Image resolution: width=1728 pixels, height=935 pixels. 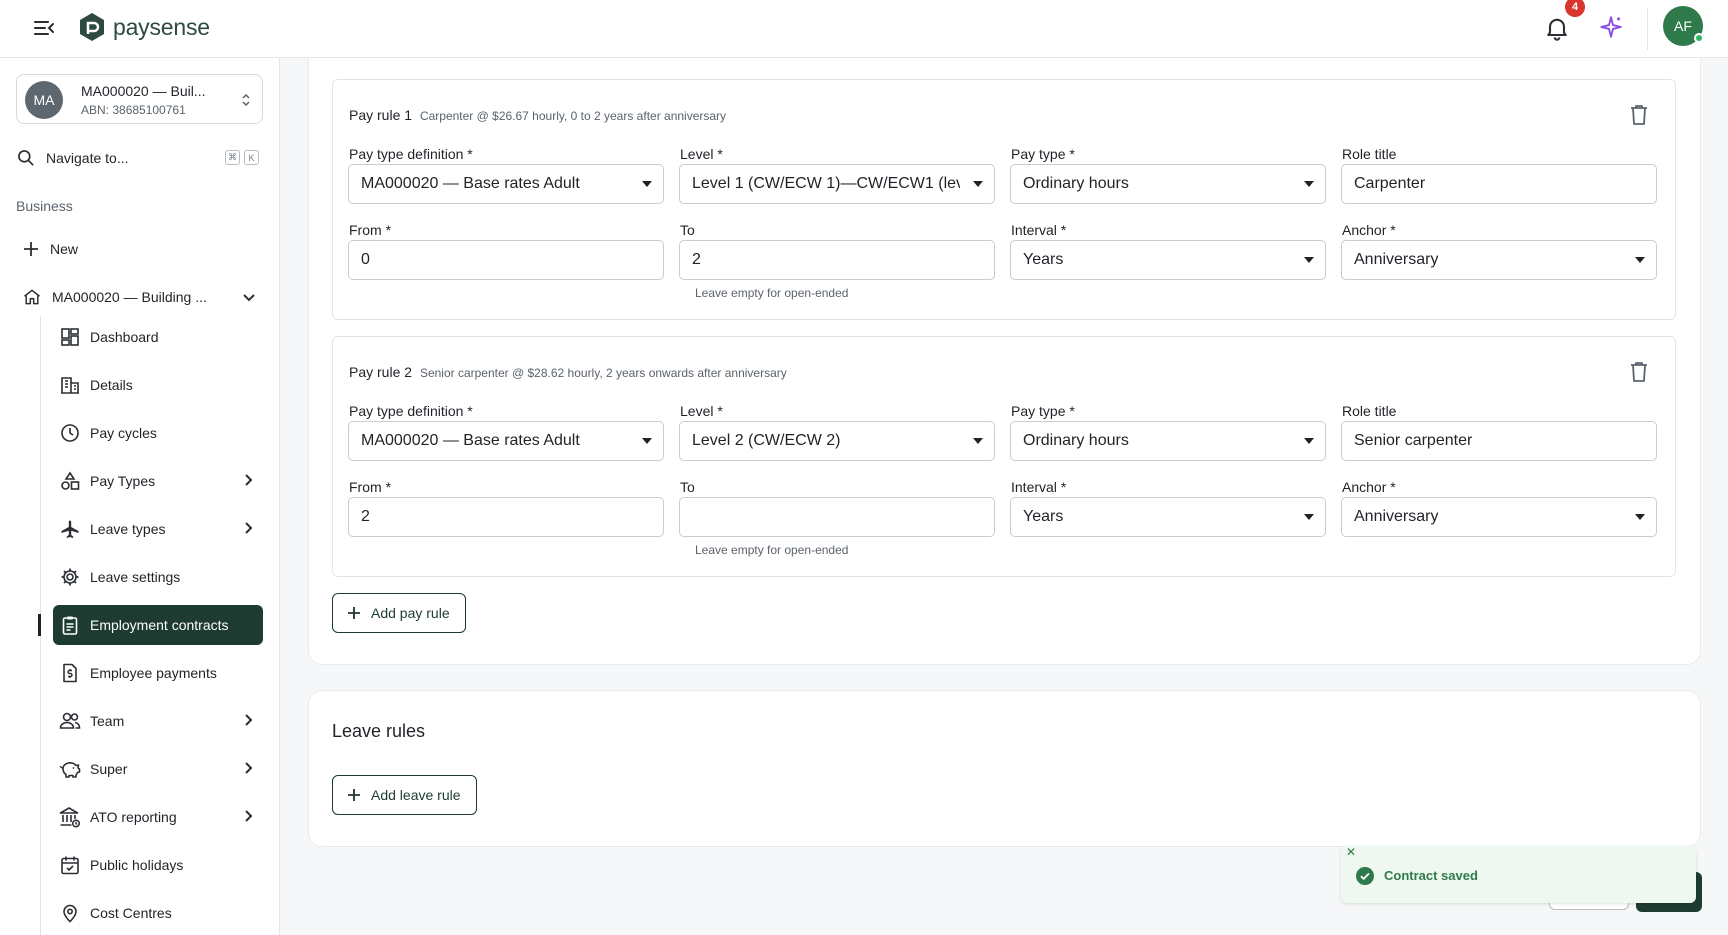 I want to click on sidebar-item-pay-cycles: Pay cycles, so click(x=158, y=433).